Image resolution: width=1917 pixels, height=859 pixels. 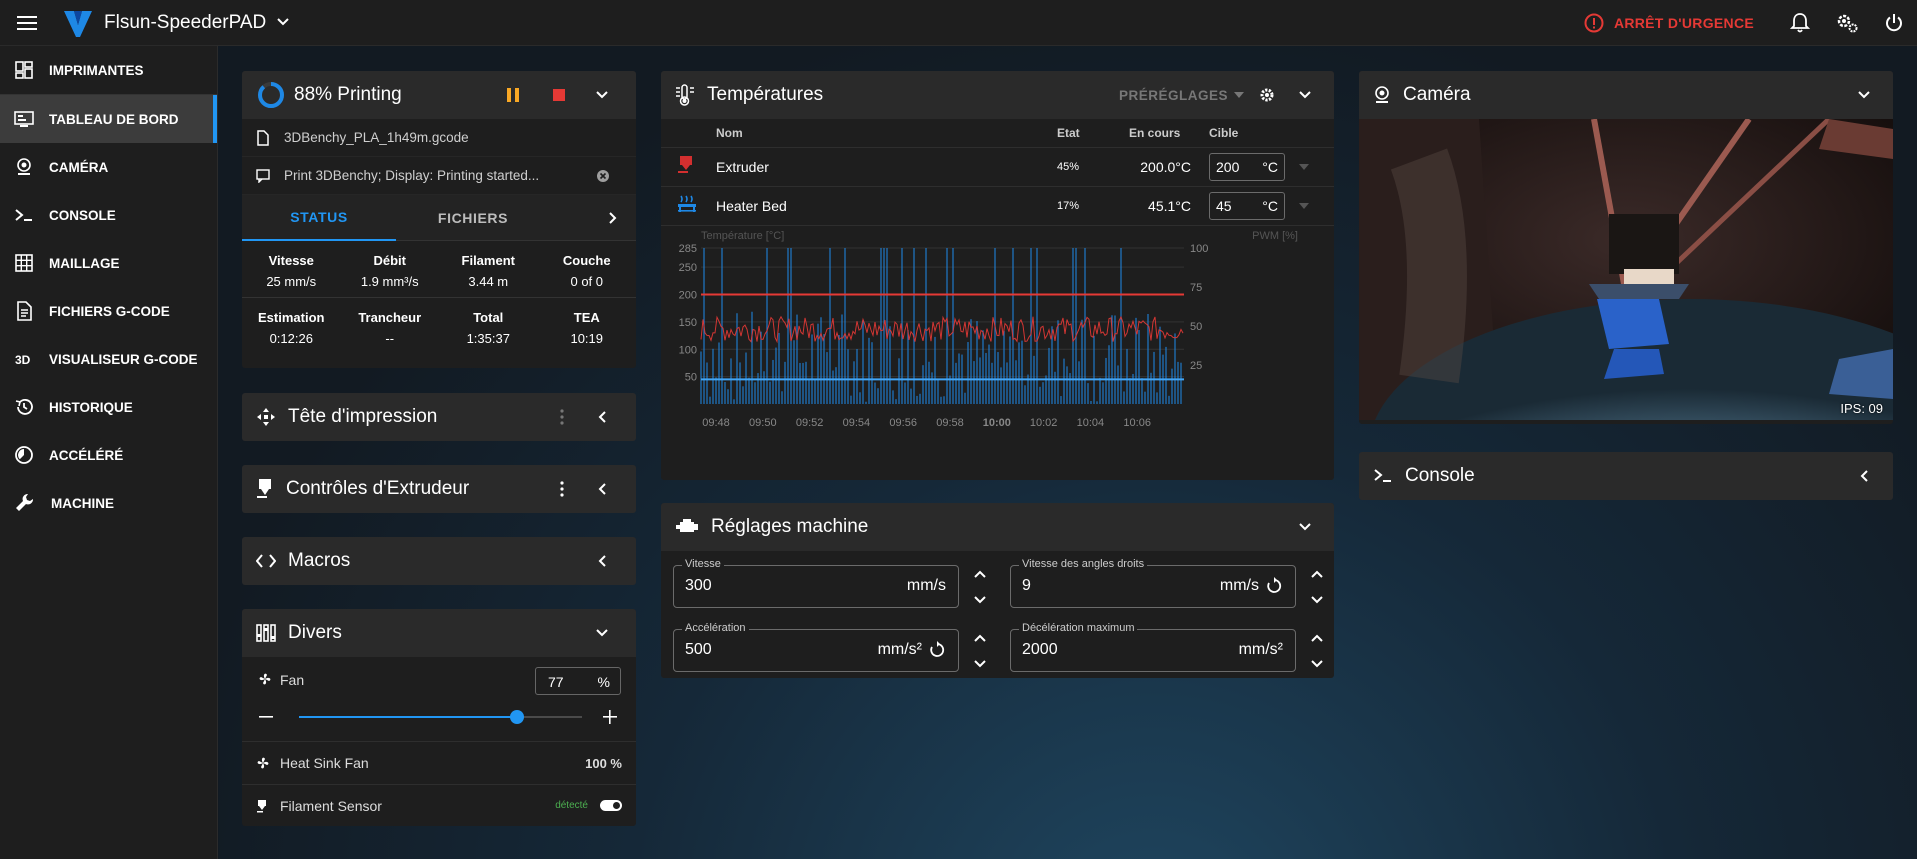 I want to click on fan-speed-input: 77 %, so click(x=578, y=681).